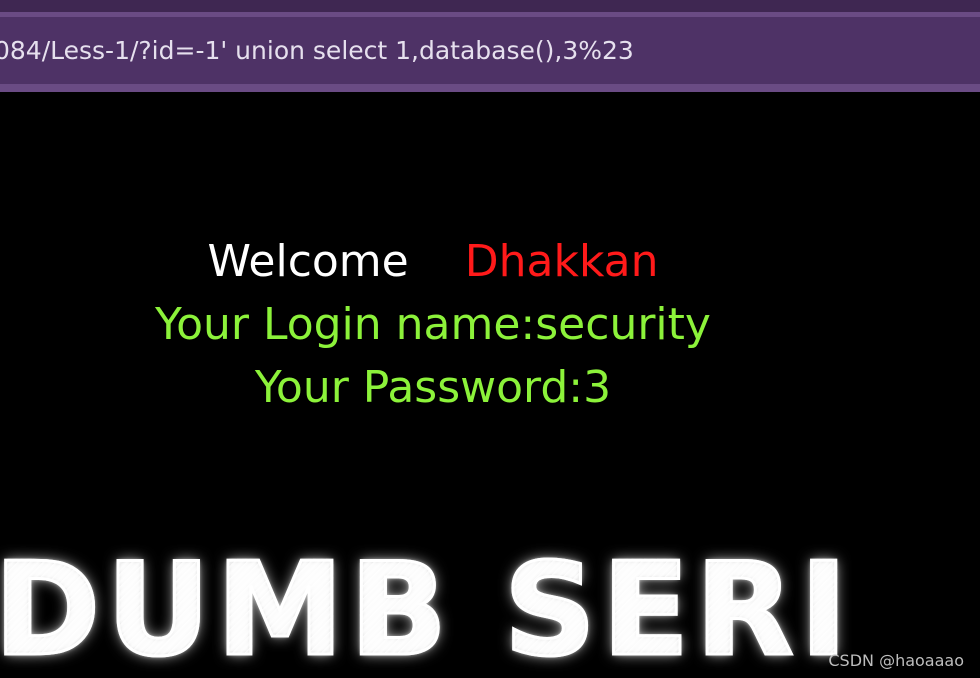 This screenshot has width=980, height=678. Describe the element at coordinates (490, 88) in the screenshot. I see `toolbar-bottom-border` at that location.